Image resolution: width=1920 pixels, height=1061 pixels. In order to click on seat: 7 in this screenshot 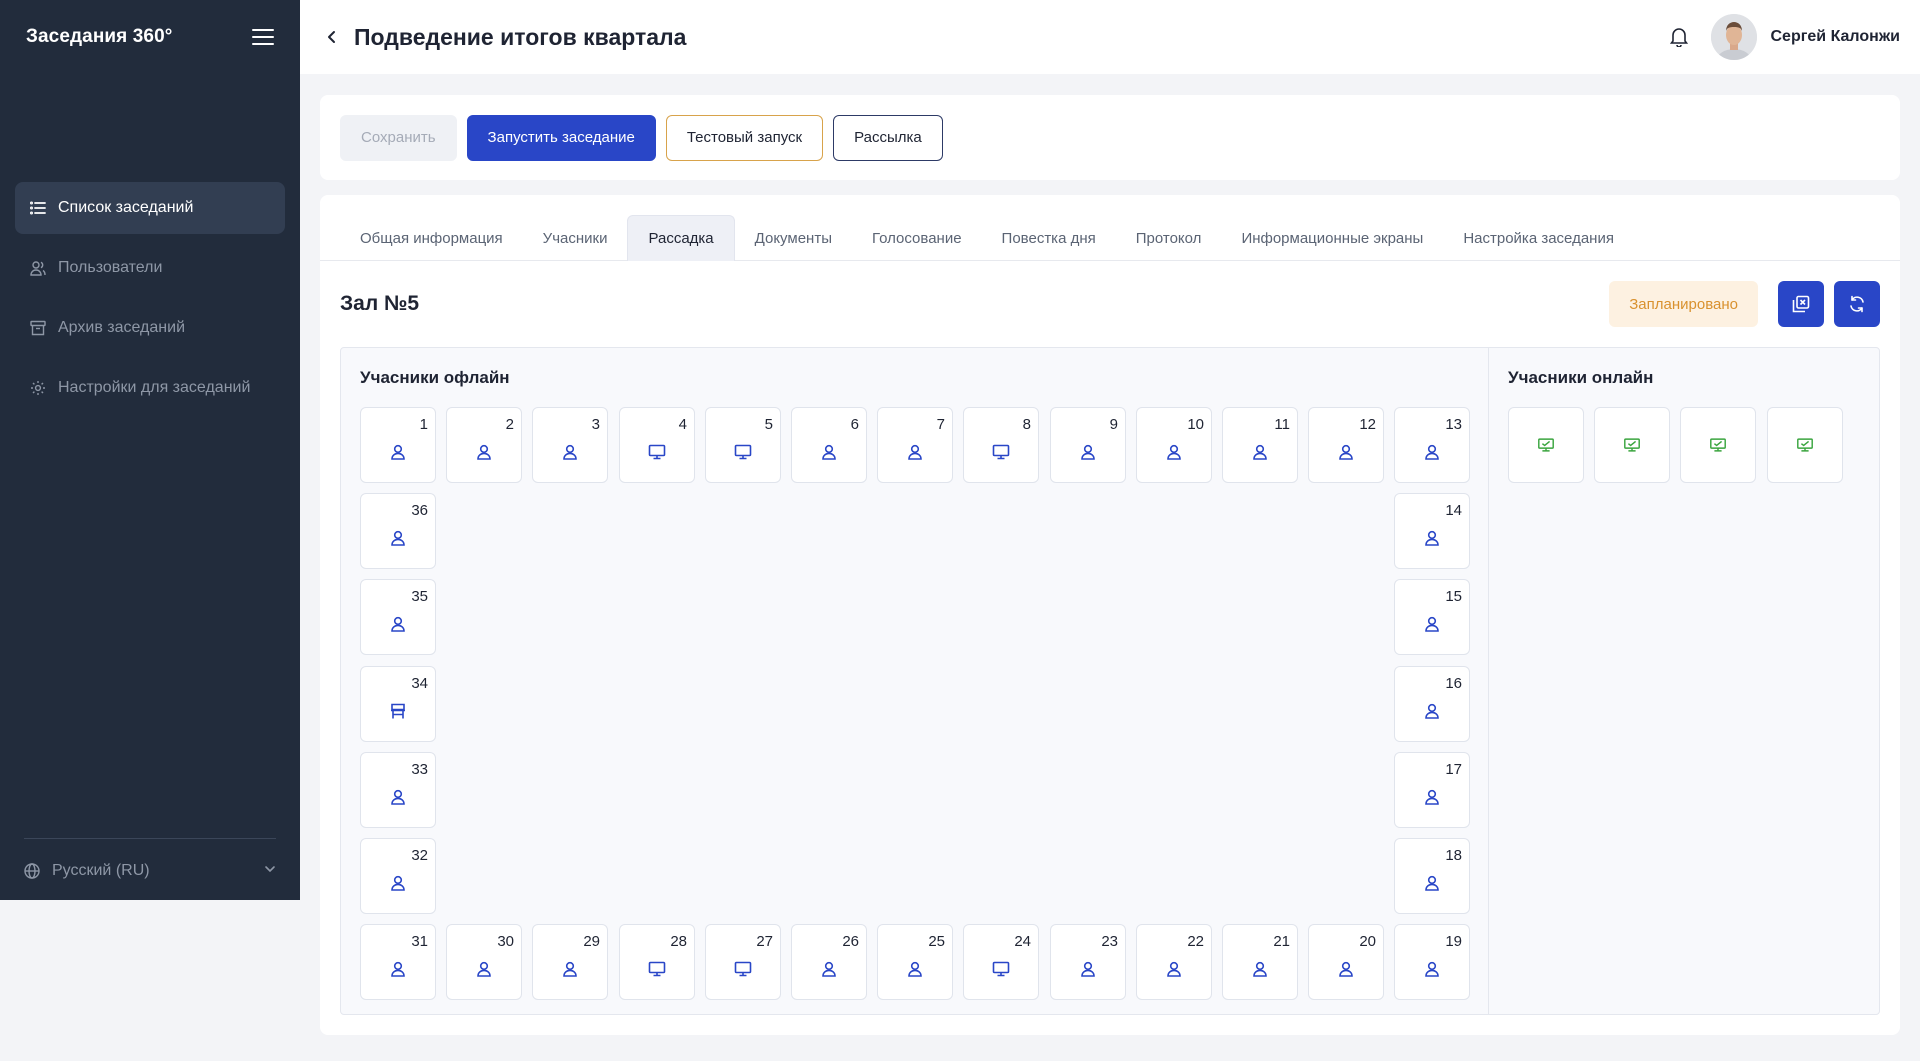, I will do `click(915, 445)`.